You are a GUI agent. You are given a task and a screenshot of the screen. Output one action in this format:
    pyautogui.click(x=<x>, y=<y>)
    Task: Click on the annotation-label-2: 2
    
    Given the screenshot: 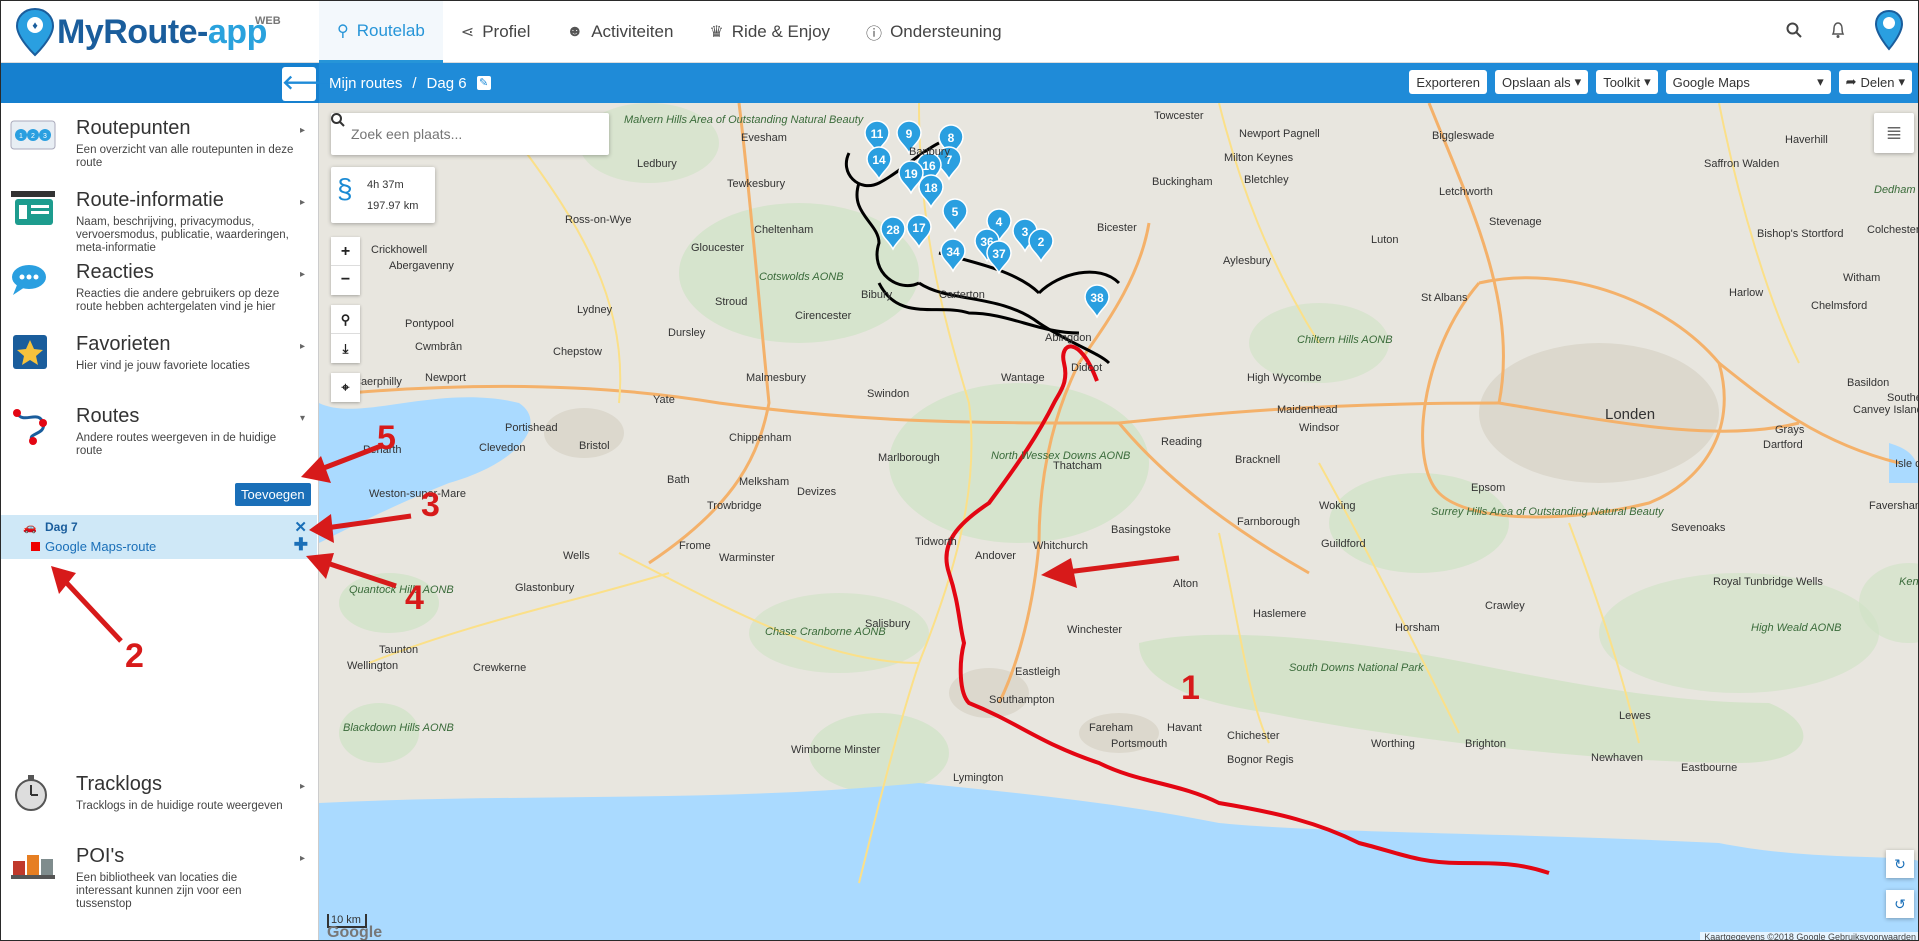 What is the action you would take?
    pyautogui.click(x=134, y=656)
    